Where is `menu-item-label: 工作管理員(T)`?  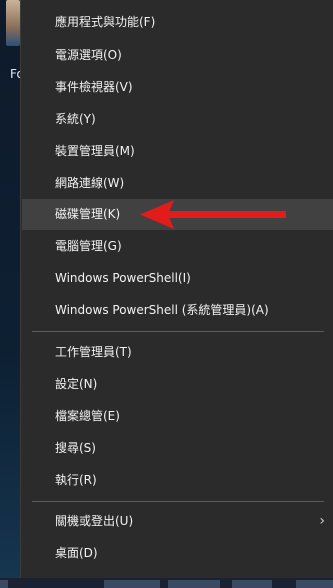 menu-item-label: 工作管理員(T) is located at coordinates (93, 352).